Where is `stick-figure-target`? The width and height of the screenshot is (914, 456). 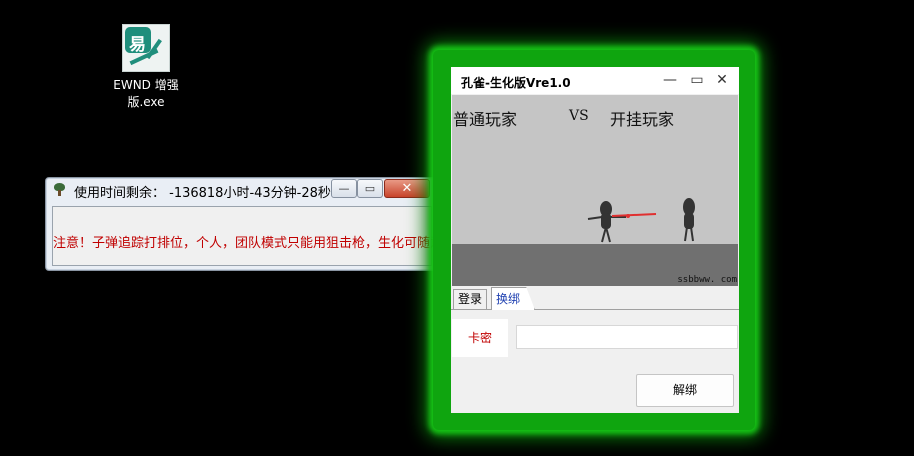 stick-figure-target is located at coordinates (689, 220).